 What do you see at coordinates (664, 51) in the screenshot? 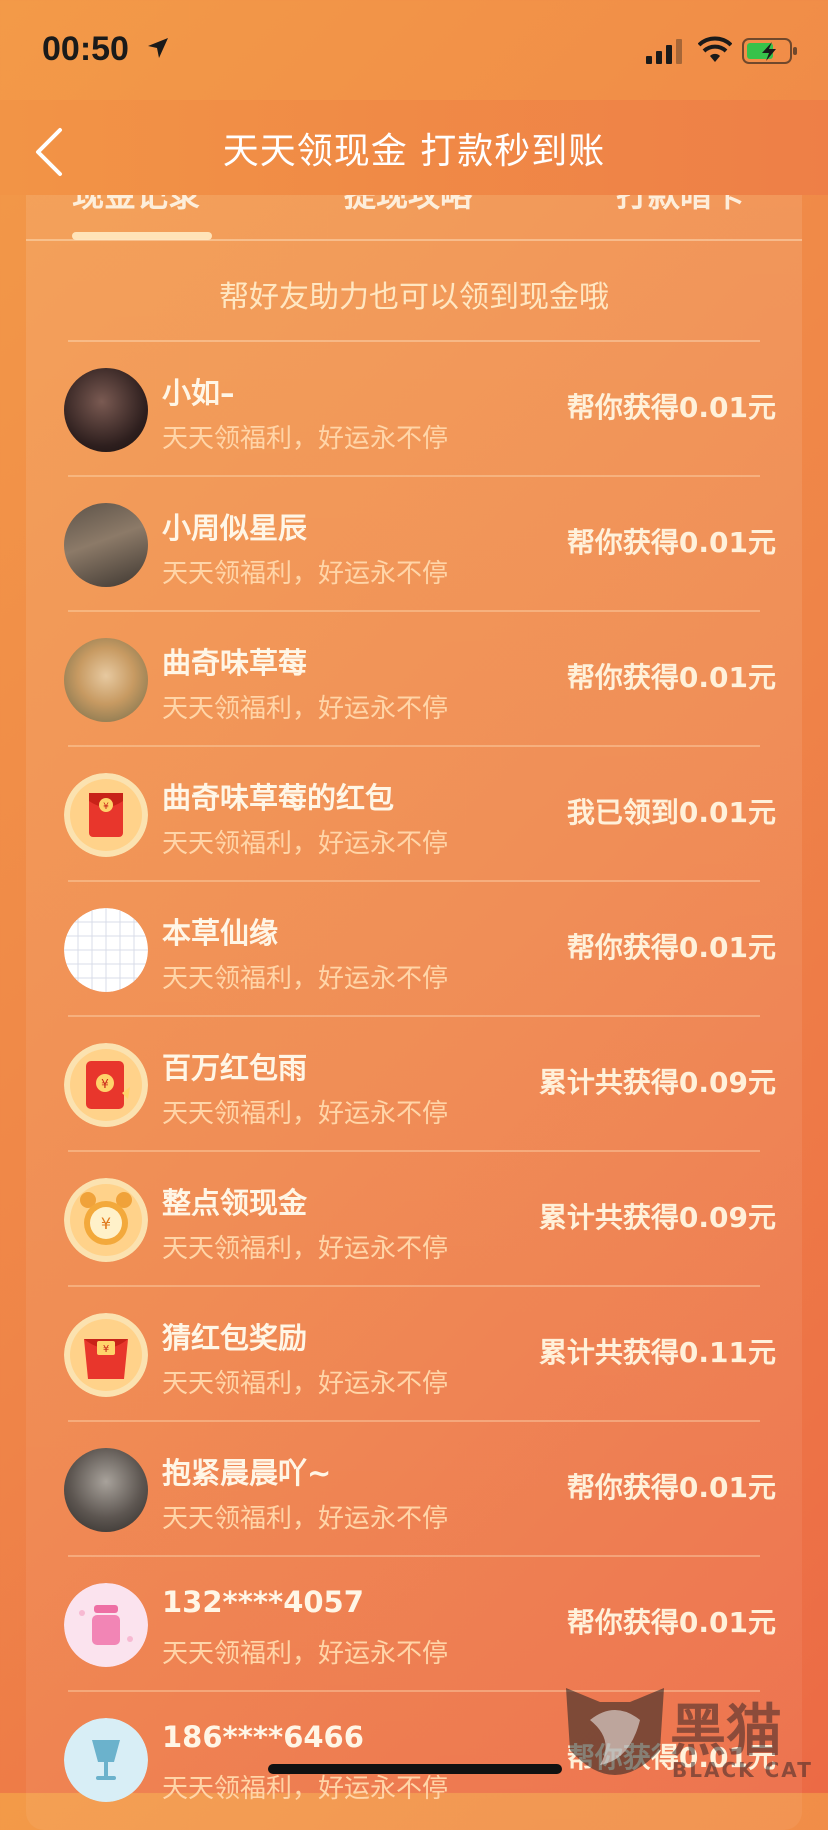
I see `signal-icon` at bounding box center [664, 51].